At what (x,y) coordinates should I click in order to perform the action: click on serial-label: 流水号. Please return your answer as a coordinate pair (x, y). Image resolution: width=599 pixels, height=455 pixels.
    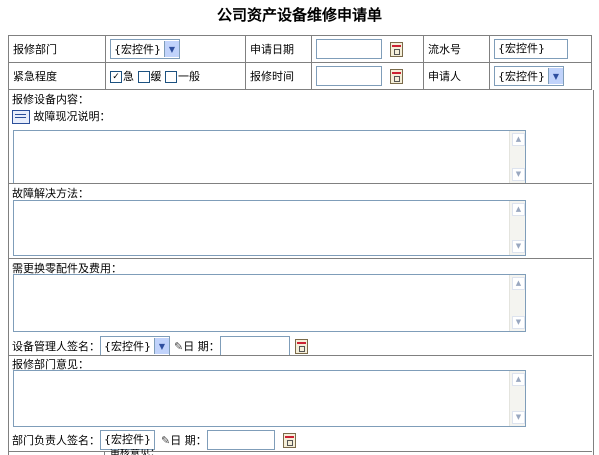
    Looking at the image, I should click on (456, 49).